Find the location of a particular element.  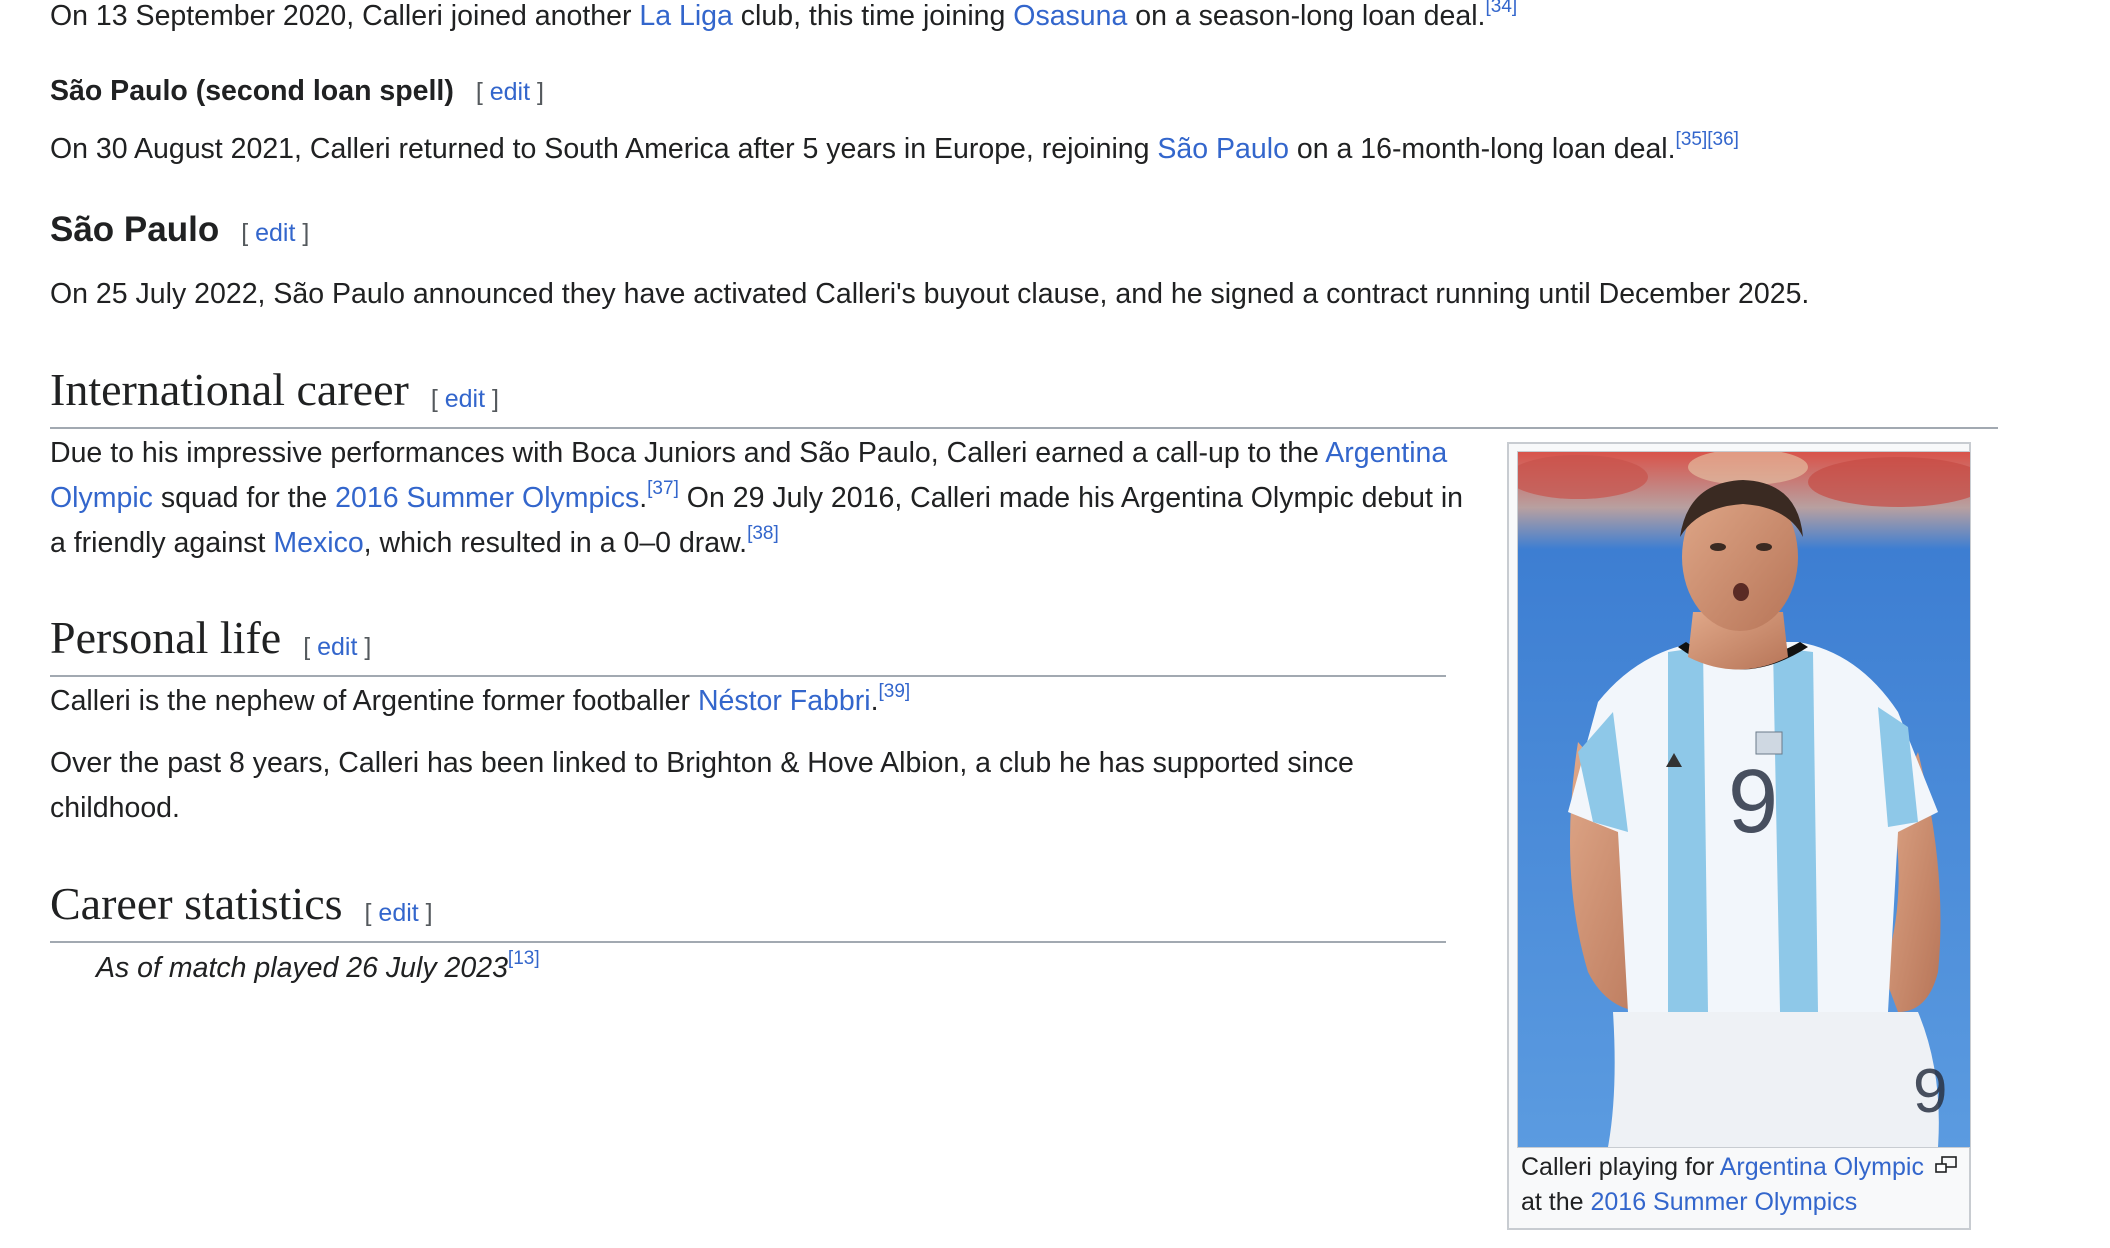

caption-summer-olympics-link: 2016 Summer Olympics is located at coordinates (1724, 1202).